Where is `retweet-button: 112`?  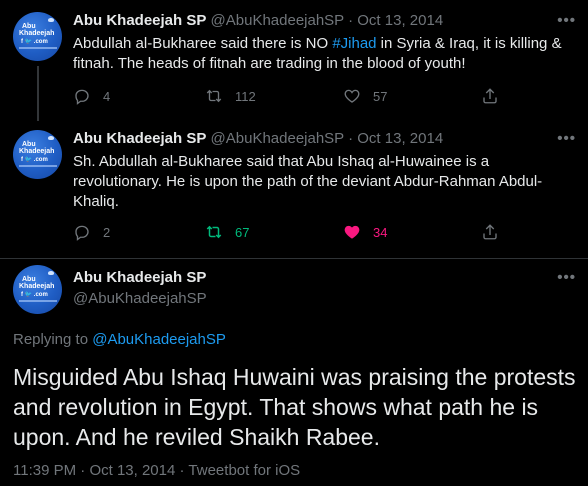
retweet-button: 112 is located at coordinates (230, 96).